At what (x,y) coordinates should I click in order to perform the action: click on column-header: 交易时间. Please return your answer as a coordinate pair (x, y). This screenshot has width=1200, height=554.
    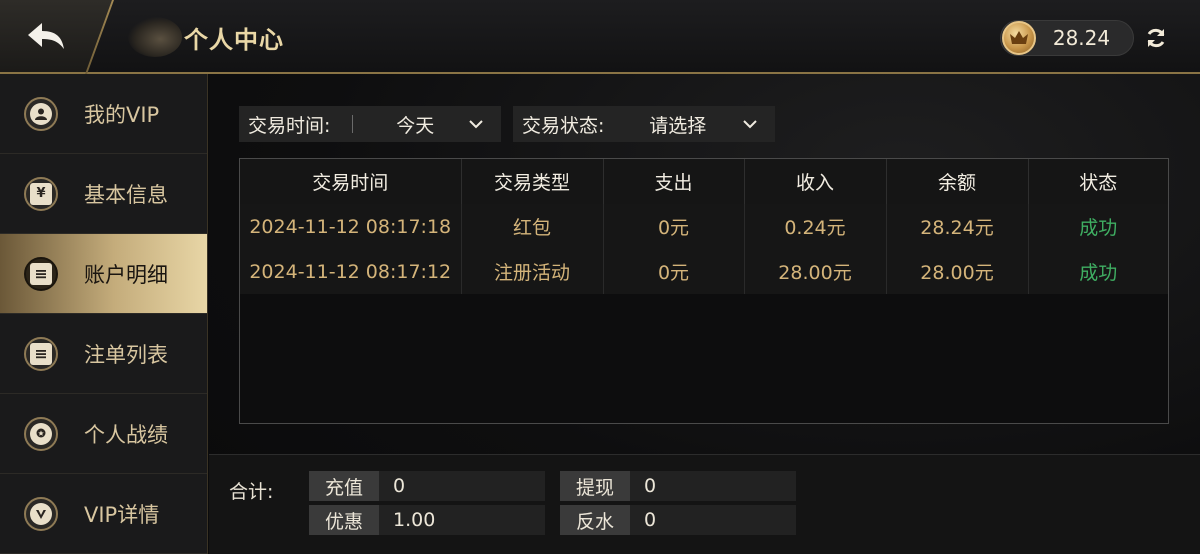
    Looking at the image, I should click on (351, 181).